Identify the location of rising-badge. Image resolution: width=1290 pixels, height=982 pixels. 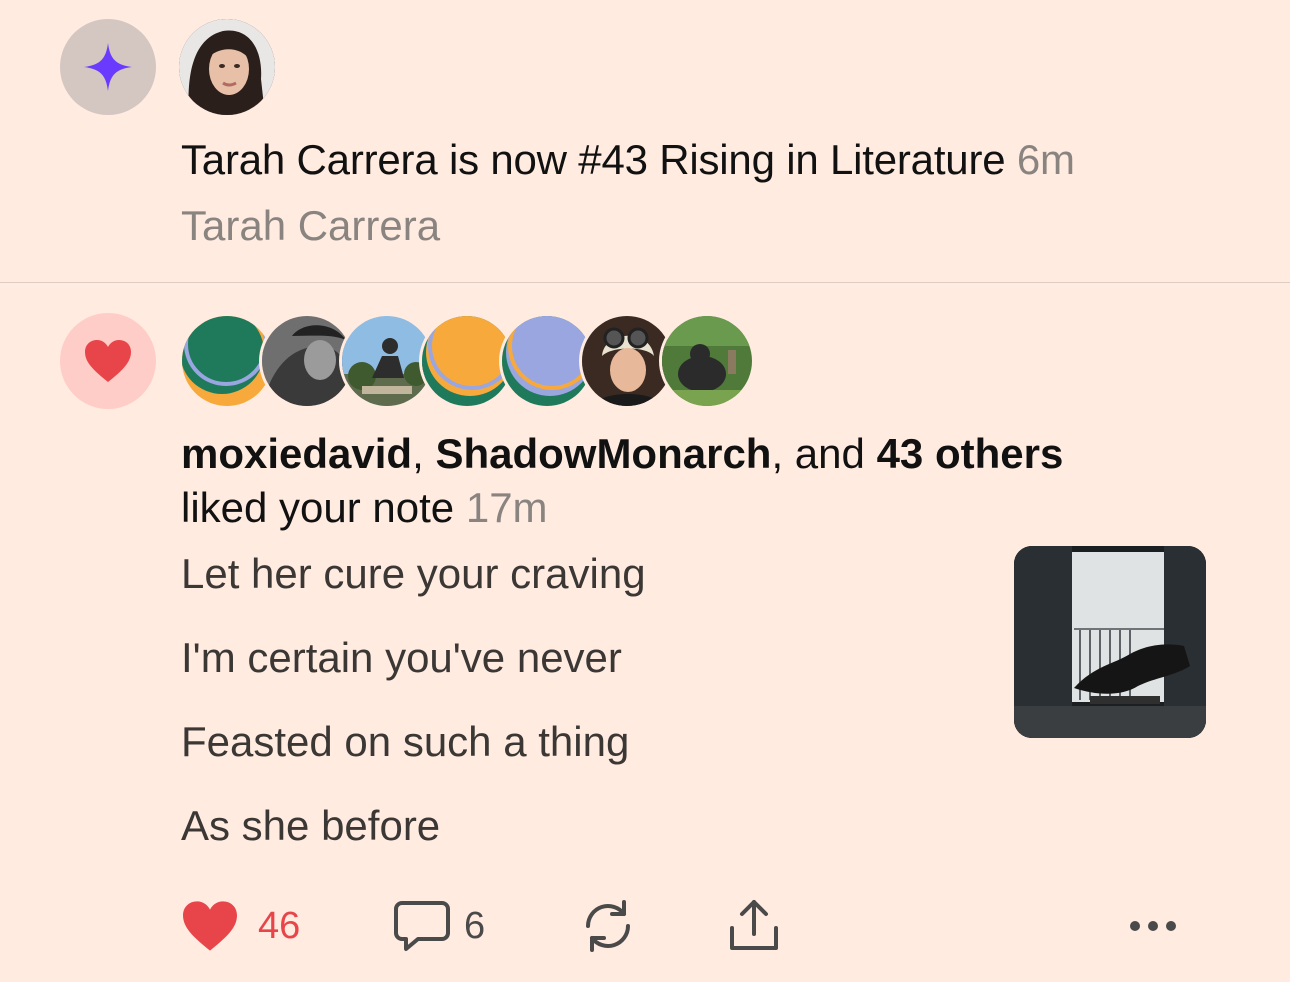
(108, 67).